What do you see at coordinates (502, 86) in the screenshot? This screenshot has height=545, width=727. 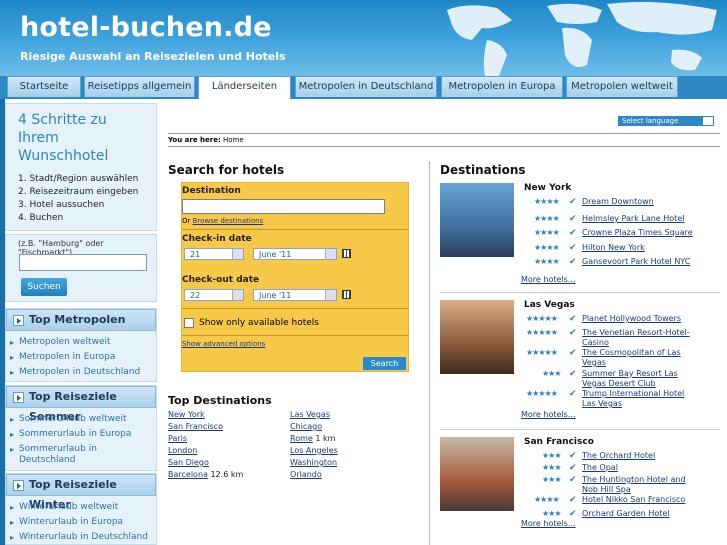 I see `tab-metropolen-europa: Metropolen in Europa` at bounding box center [502, 86].